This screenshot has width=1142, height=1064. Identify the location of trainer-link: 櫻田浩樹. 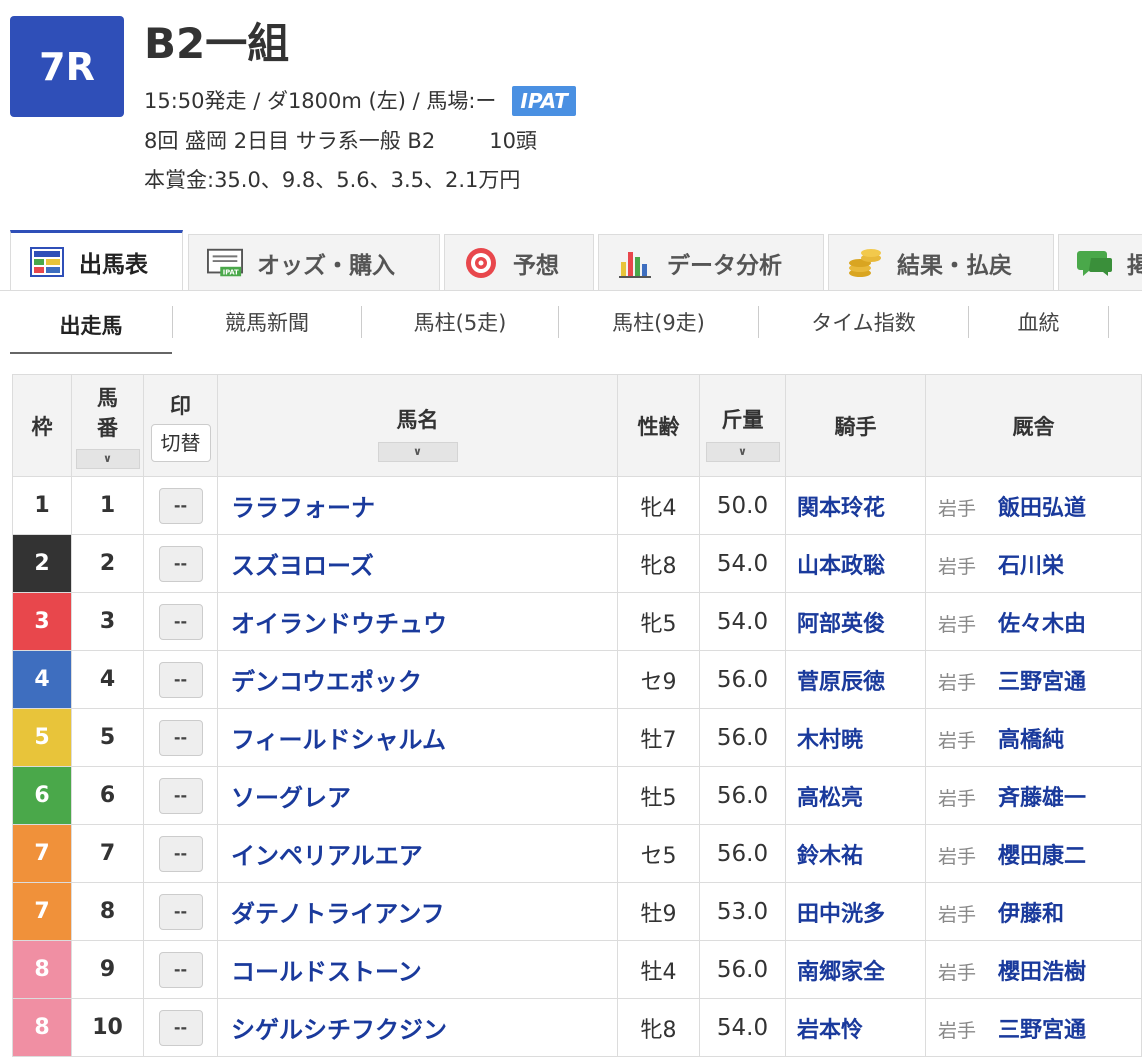
(1042, 972).